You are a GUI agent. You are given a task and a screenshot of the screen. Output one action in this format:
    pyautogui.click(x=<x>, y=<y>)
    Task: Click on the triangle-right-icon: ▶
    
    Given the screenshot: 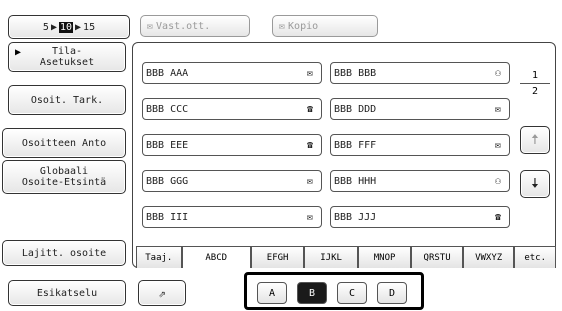 What is the action you would take?
    pyautogui.click(x=18, y=52)
    